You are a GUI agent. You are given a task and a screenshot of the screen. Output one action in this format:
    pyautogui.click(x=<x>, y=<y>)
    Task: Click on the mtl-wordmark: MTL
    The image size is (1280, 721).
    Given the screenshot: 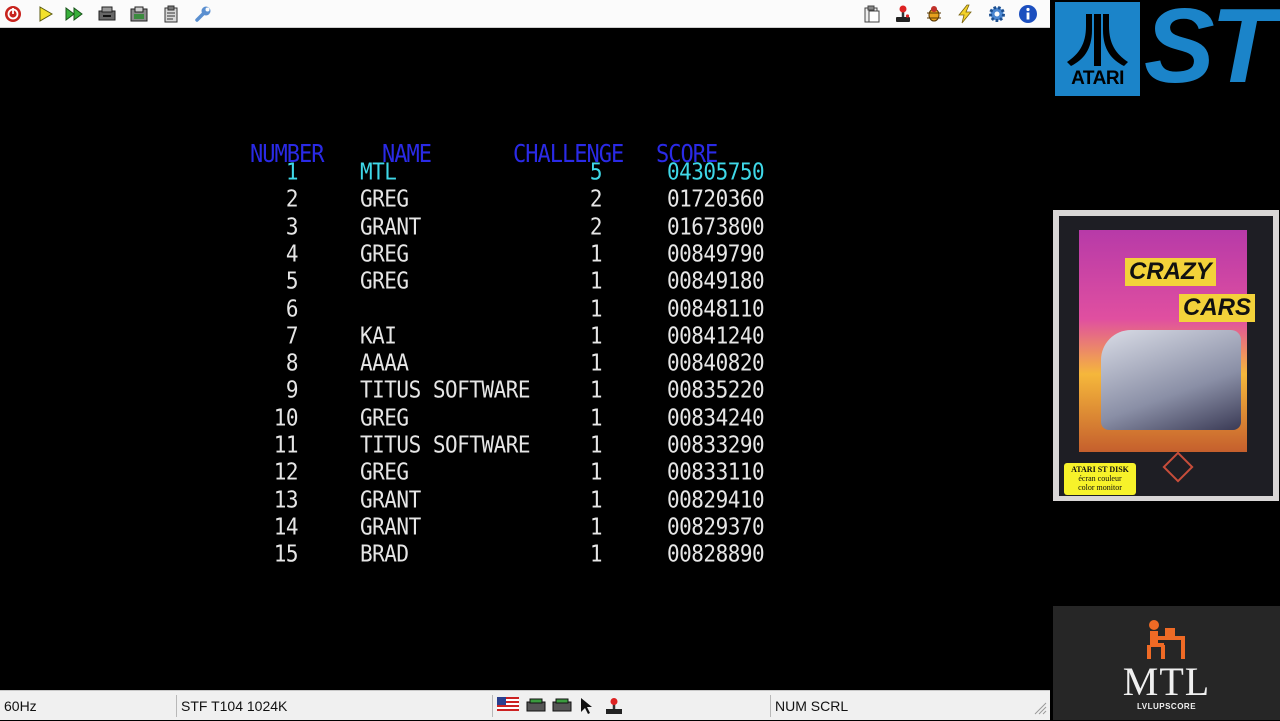 What is the action you would take?
    pyautogui.click(x=1166, y=681)
    